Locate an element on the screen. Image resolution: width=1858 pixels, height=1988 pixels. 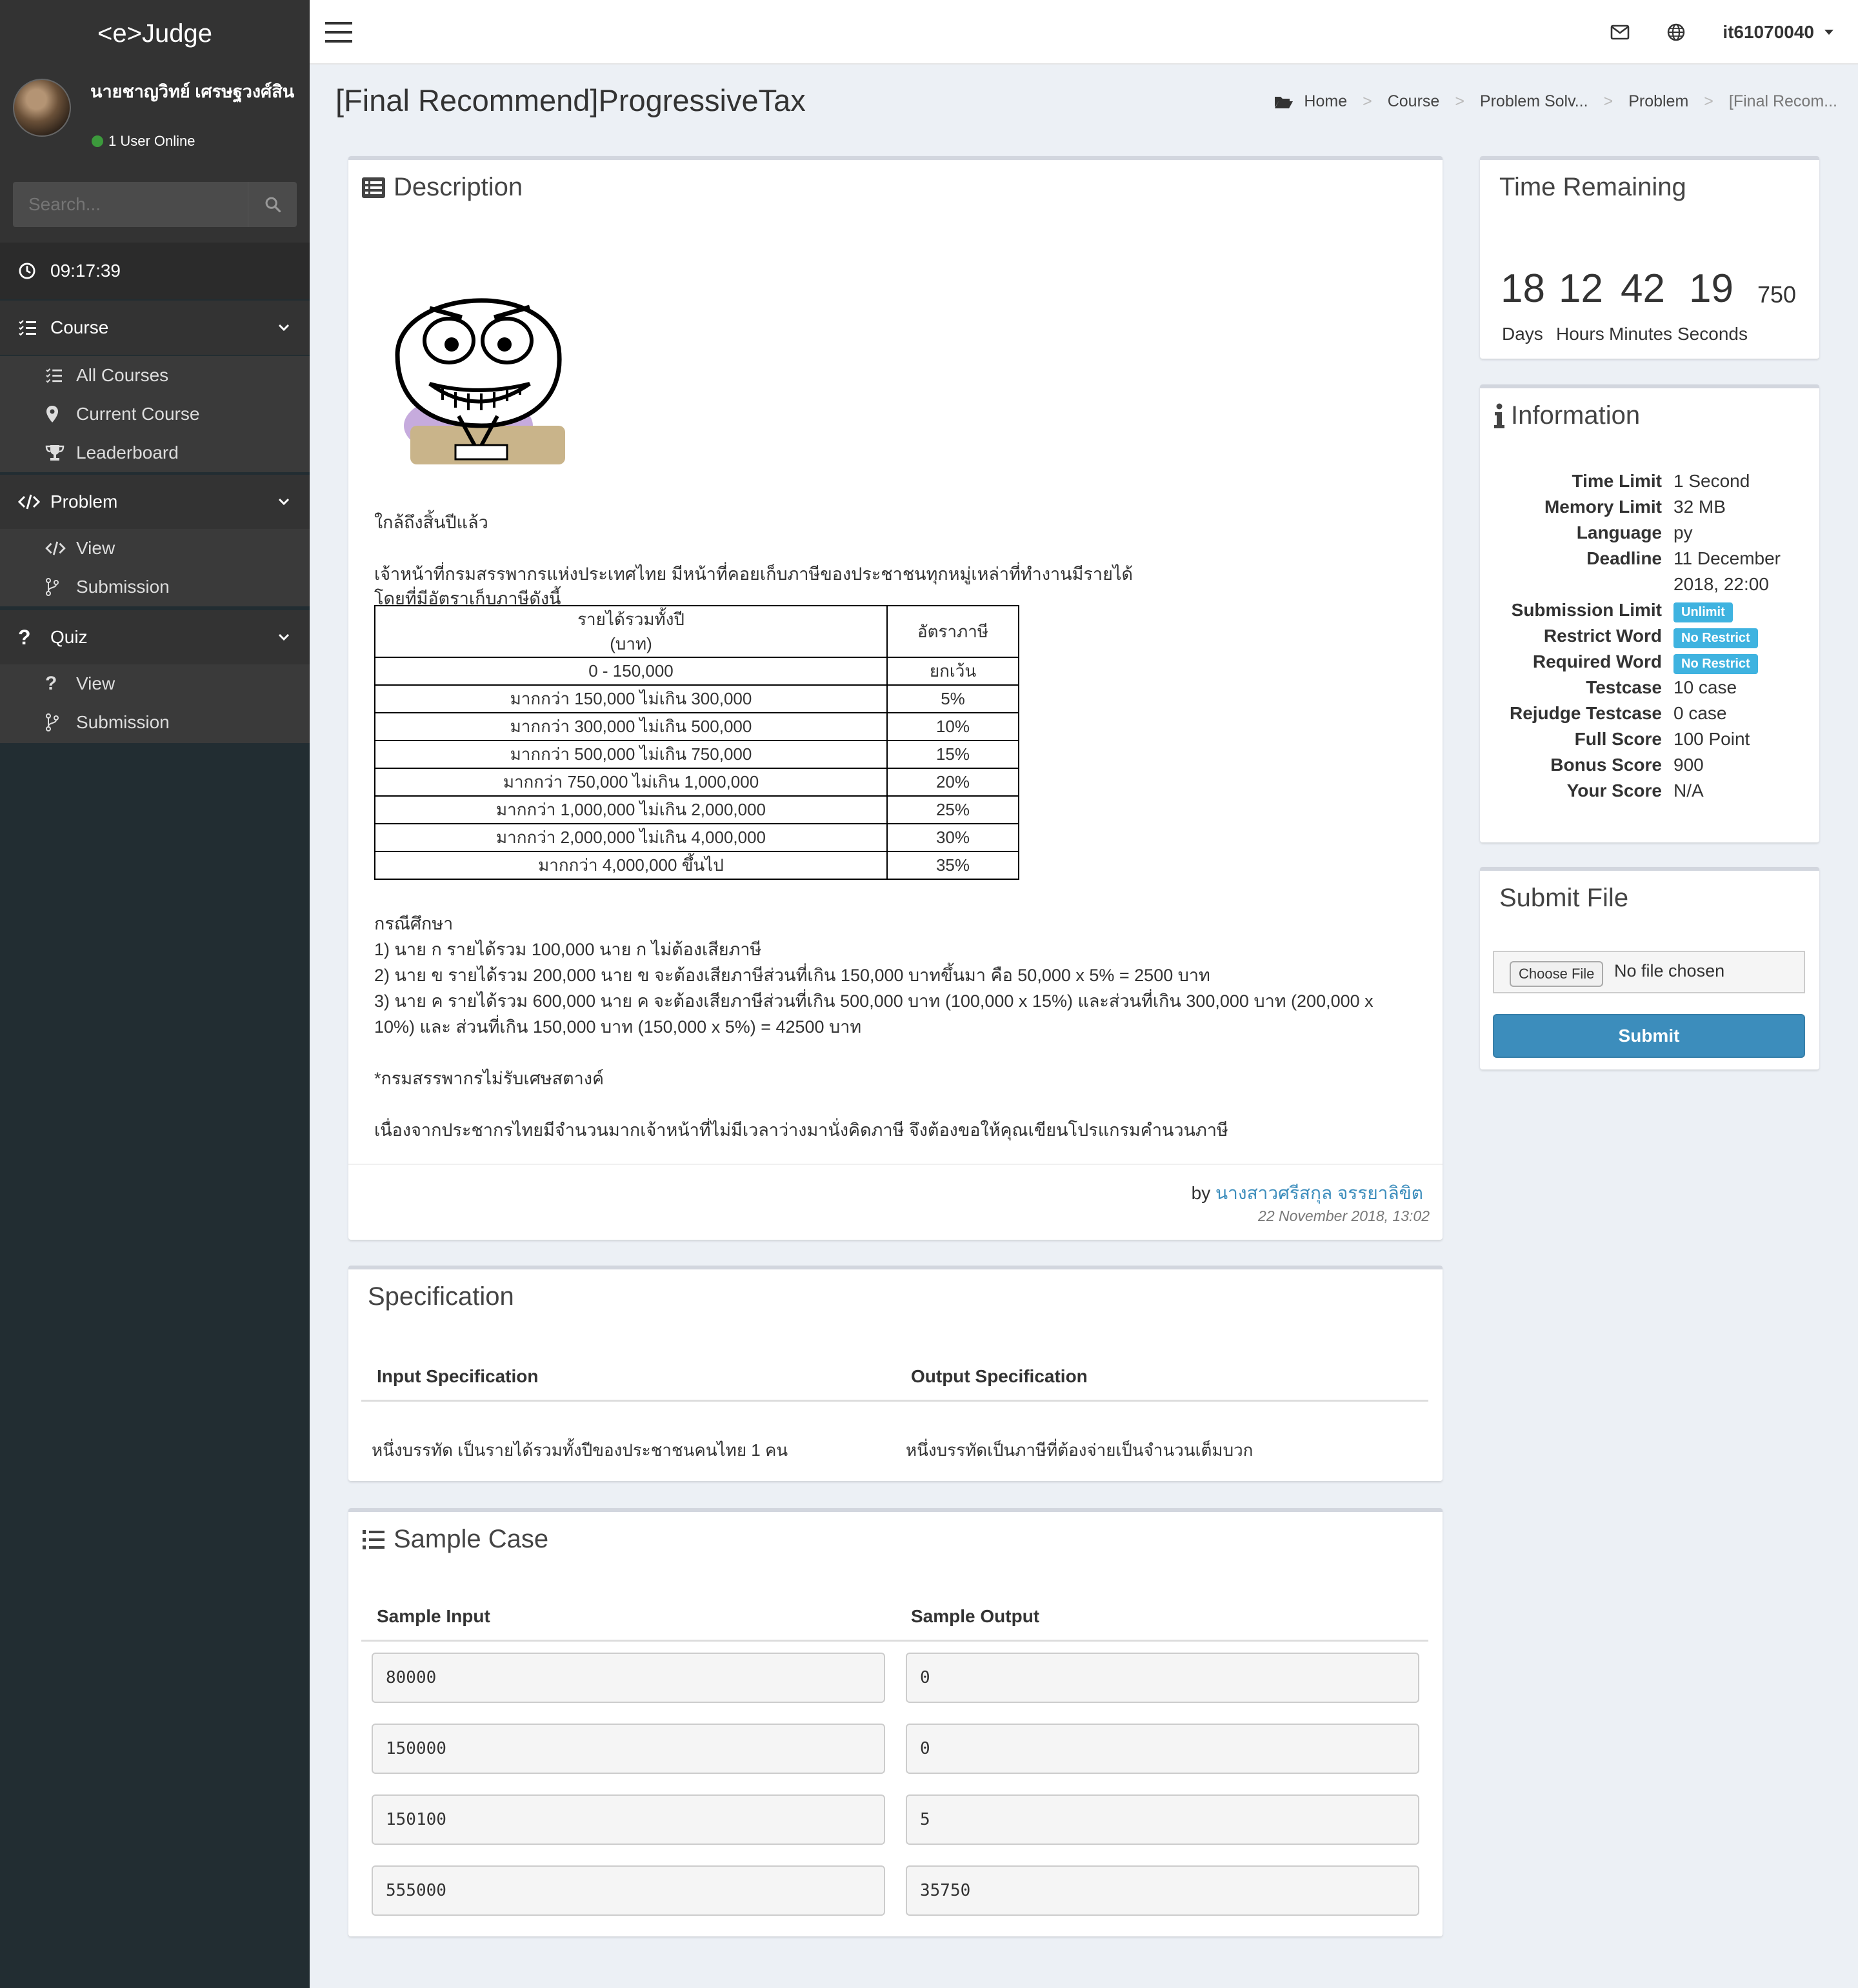
info-required-word: Required Word No Restrict is located at coordinates (1651, 664).